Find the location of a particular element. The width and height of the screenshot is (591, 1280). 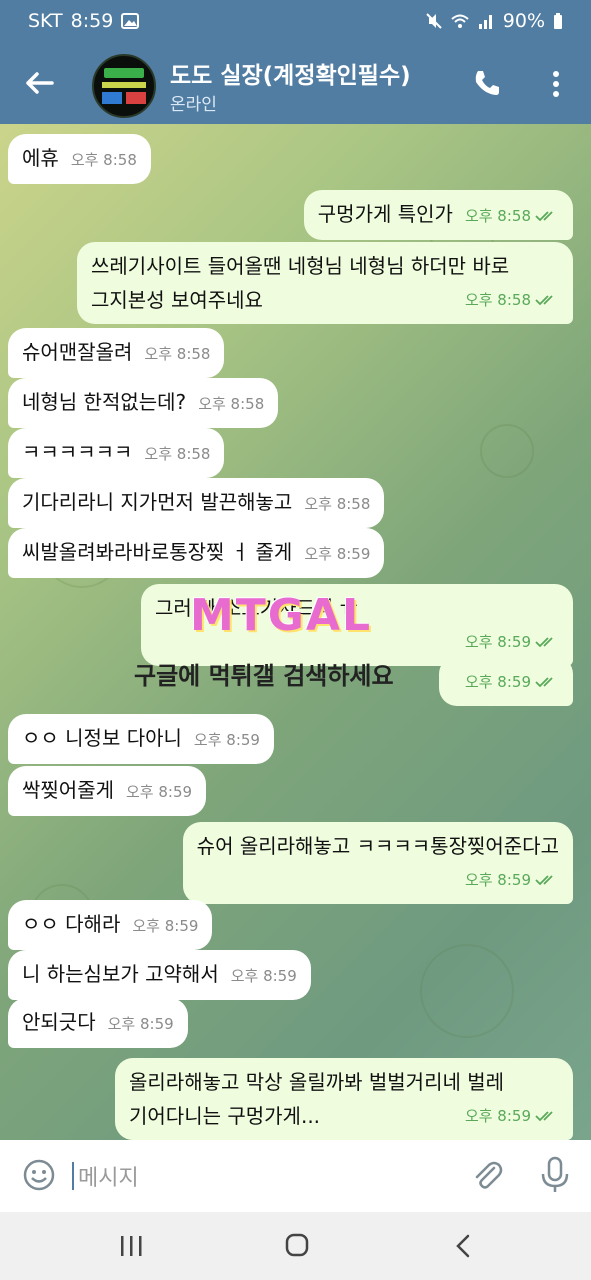

outgoing-message: 오후 8:59 is located at coordinates (505, 681).